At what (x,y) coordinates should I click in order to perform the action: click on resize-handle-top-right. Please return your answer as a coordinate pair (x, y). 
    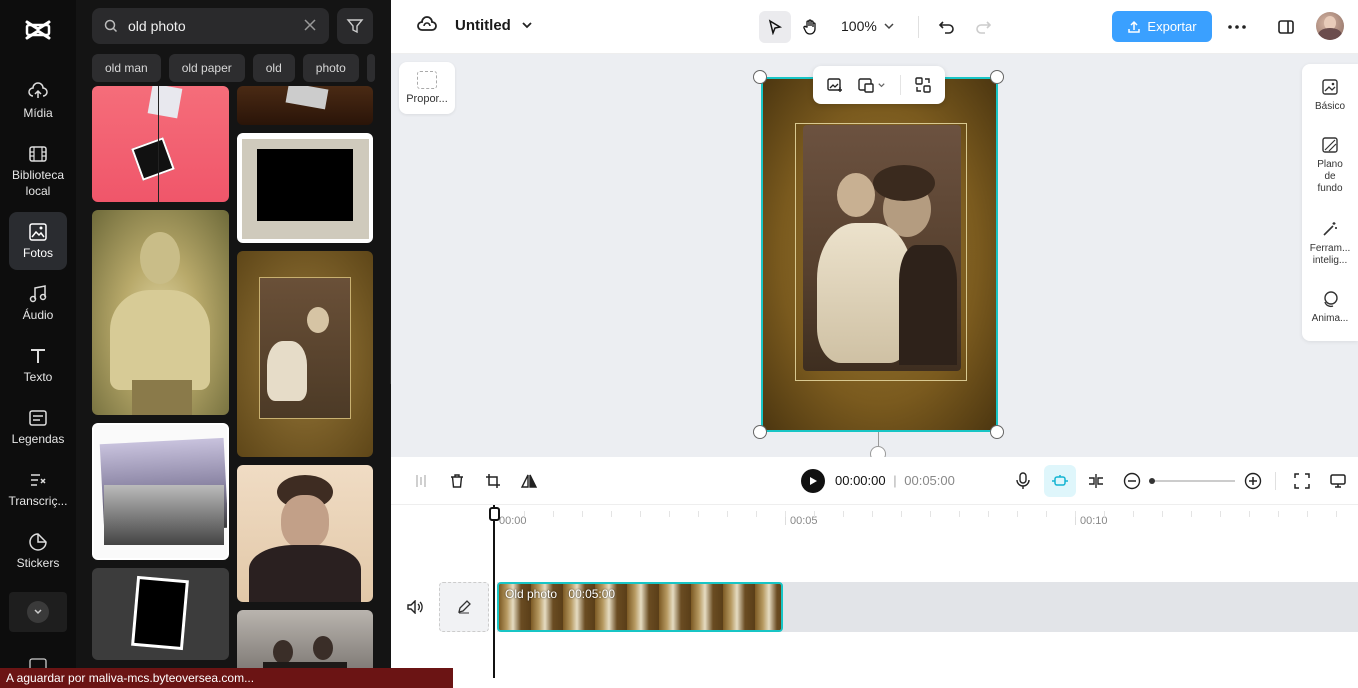
    Looking at the image, I should click on (997, 77).